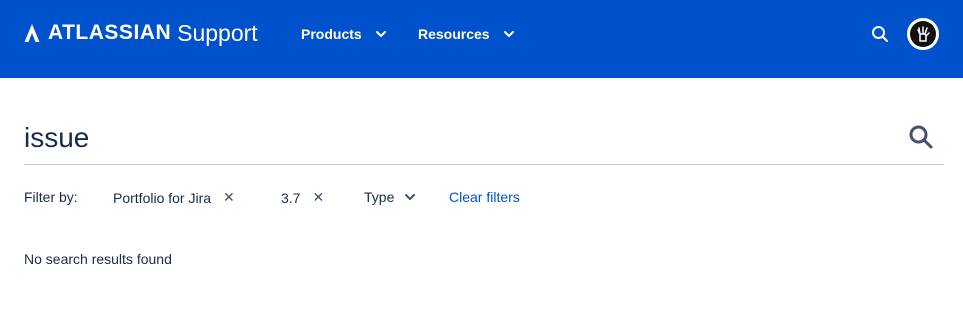  Describe the element at coordinates (32, 33) in the screenshot. I see `atlassian-logo-icon` at that location.